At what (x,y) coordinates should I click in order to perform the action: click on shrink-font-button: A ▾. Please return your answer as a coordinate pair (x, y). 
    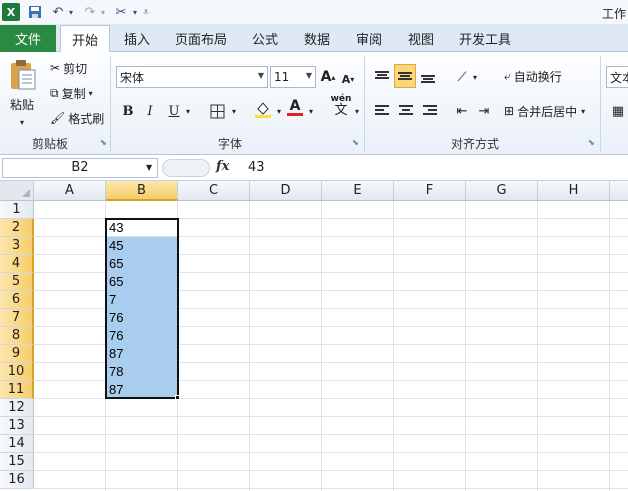
    Looking at the image, I should click on (348, 79).